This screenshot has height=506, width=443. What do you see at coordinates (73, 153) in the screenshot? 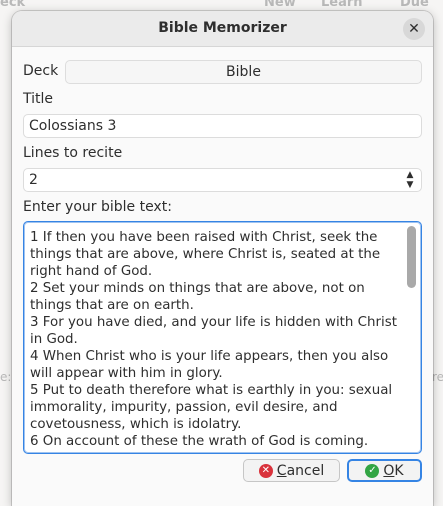
I see `lines-to-recite-label: Lines to recite` at bounding box center [73, 153].